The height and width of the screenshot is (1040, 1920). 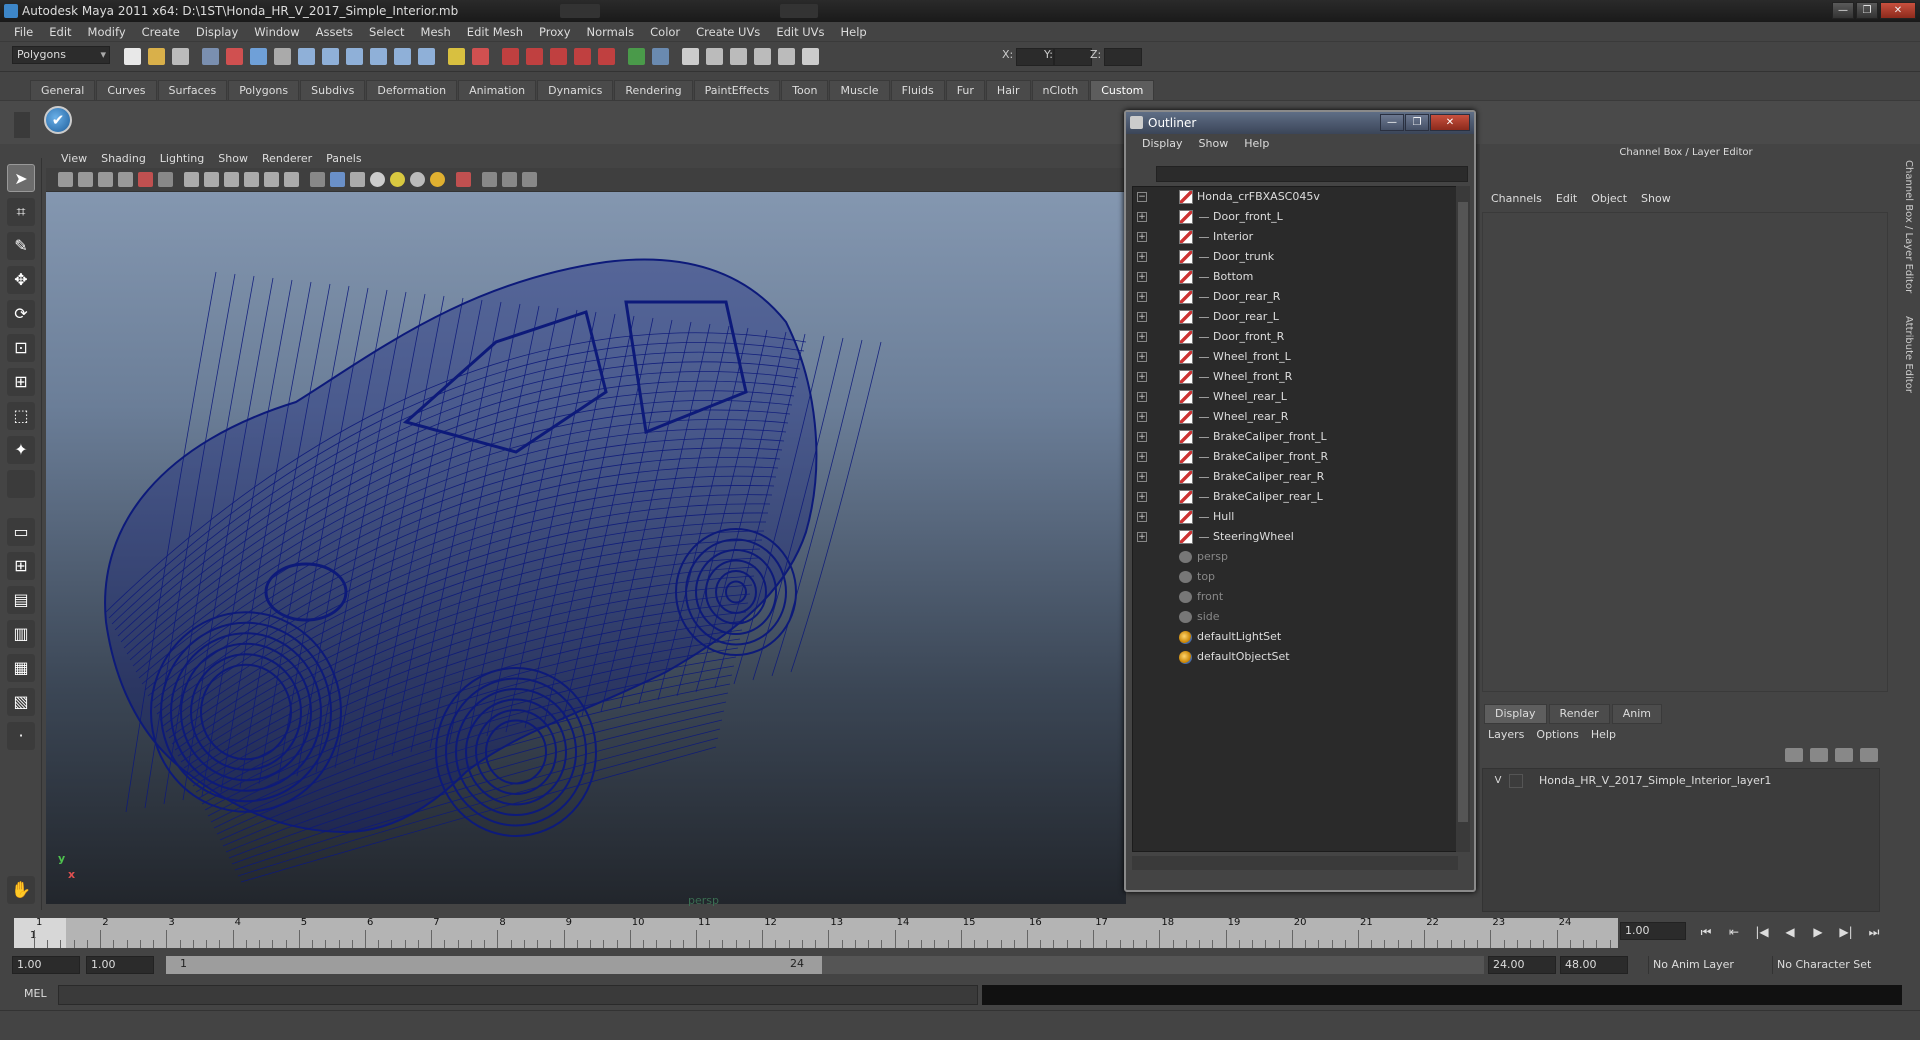 What do you see at coordinates (1867, 10) in the screenshot?
I see `maximize-button: ❐` at bounding box center [1867, 10].